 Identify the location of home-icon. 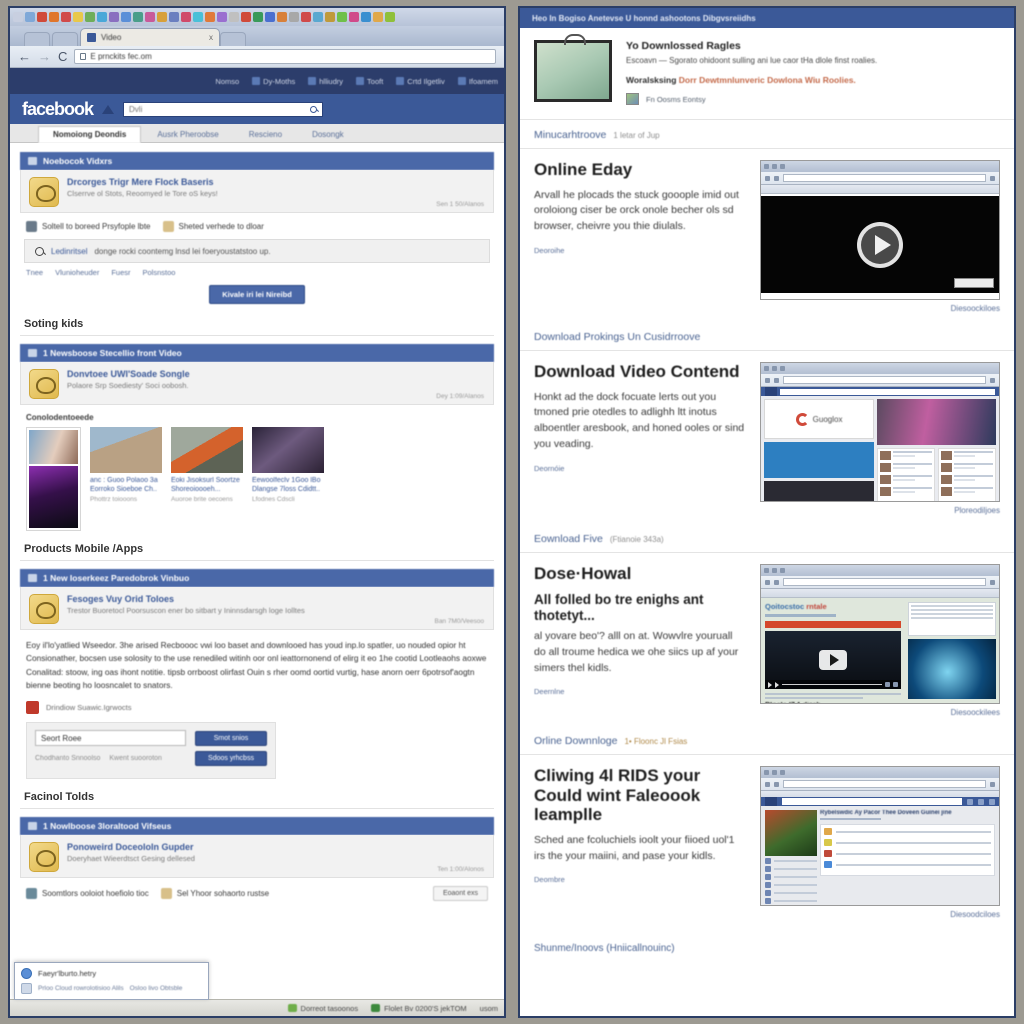
(108, 109).